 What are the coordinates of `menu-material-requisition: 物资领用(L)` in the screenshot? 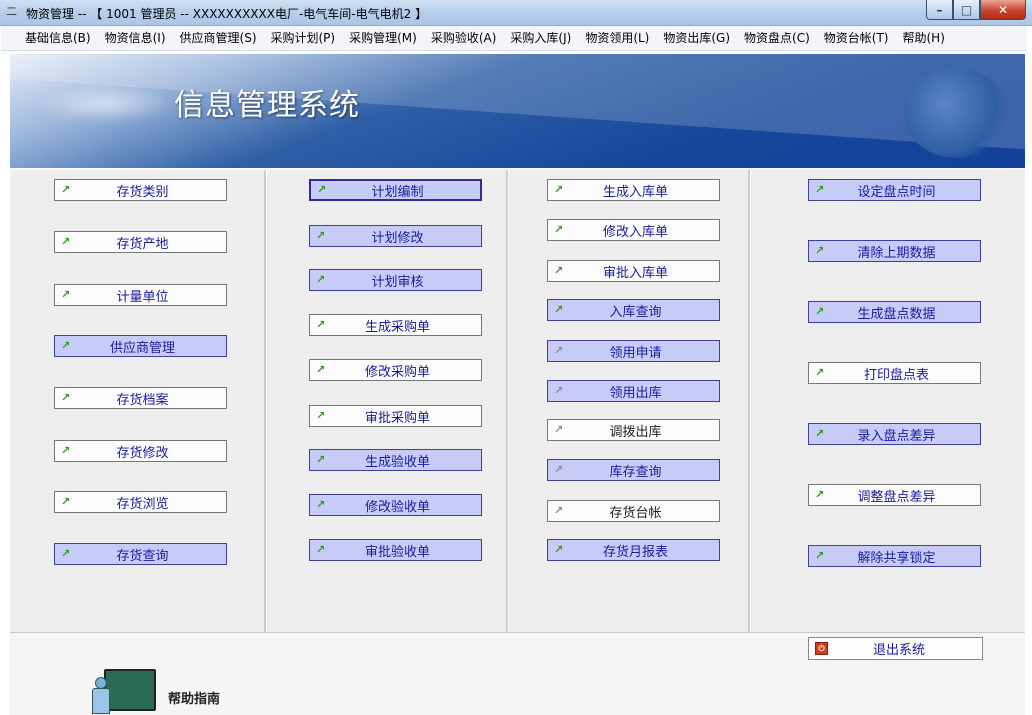 It's located at (617, 38).